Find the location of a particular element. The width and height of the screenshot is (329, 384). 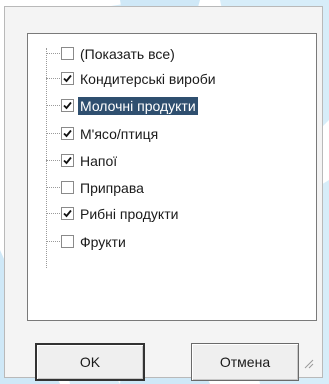

list-item-condiments: Приправа is located at coordinates (96, 187).